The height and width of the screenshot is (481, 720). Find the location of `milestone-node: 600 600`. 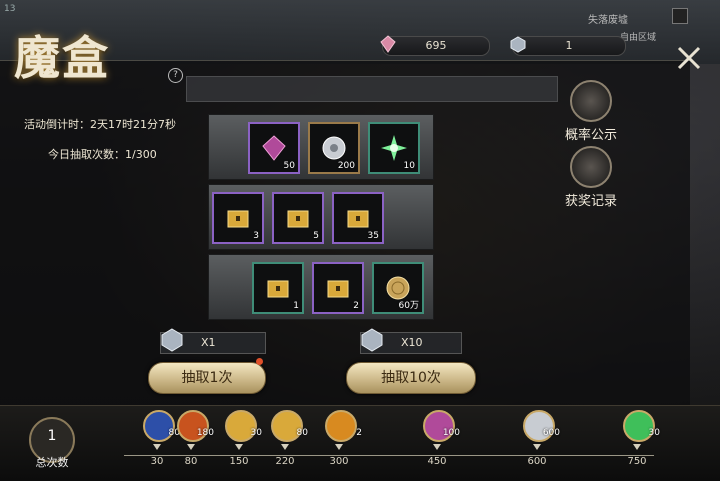

milestone-node: 600 600 is located at coordinates (540, 440).